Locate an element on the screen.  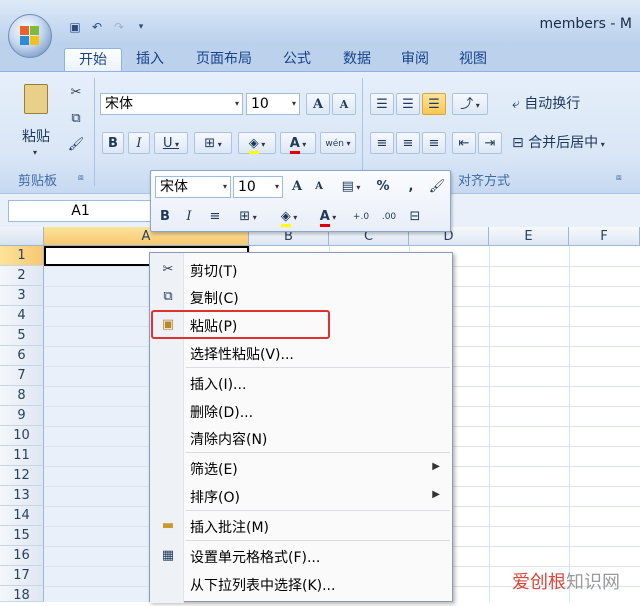
row-header-1: 1 is located at coordinates (22, 256).